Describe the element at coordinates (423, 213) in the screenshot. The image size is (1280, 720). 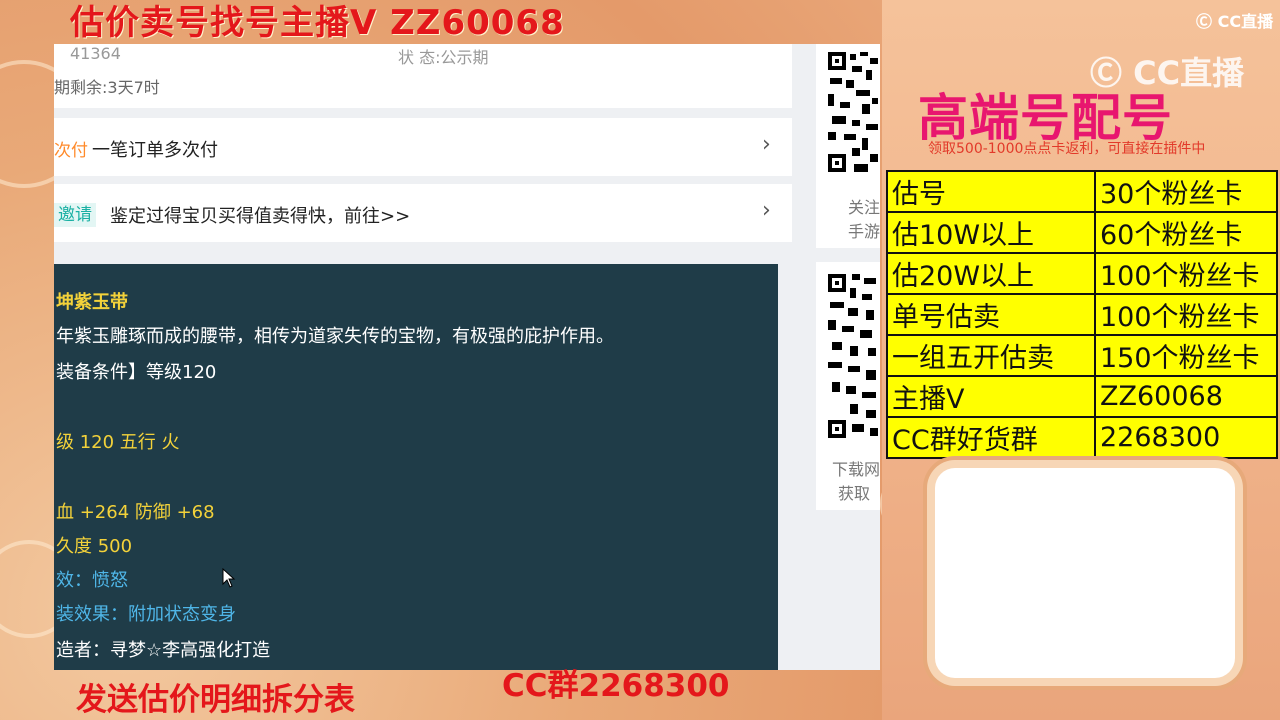
I see `appraisal-invite-row: 邀请 鉴定过得宝贝买得值卖得快，前往>> ›` at that location.